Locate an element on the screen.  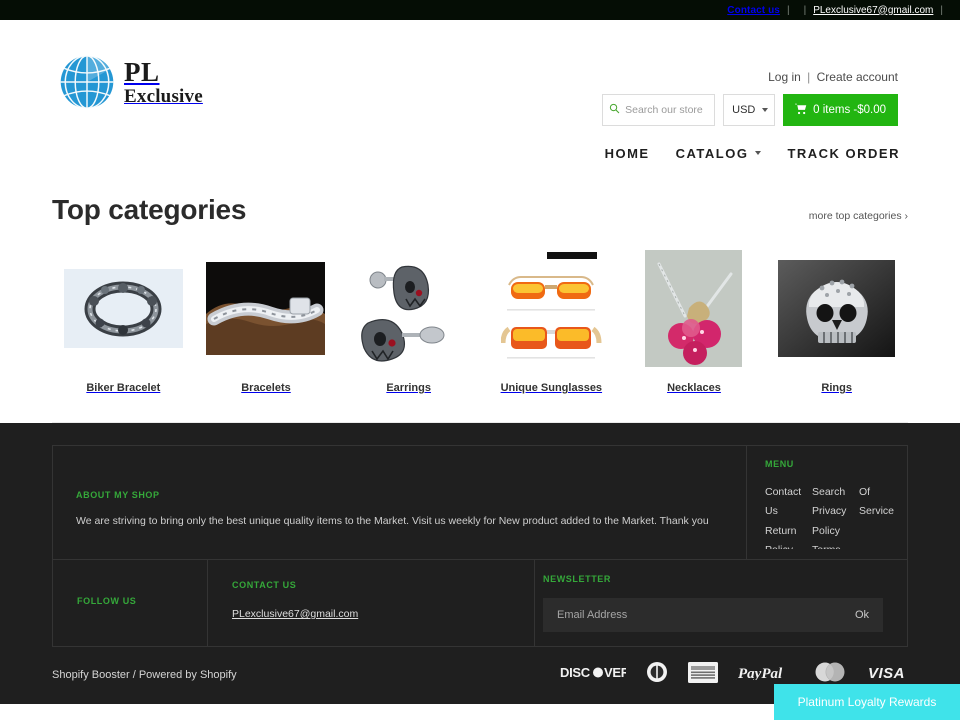
footer-newsletter-section: NEWSLETTER Ok is located at coordinates (721, 603).